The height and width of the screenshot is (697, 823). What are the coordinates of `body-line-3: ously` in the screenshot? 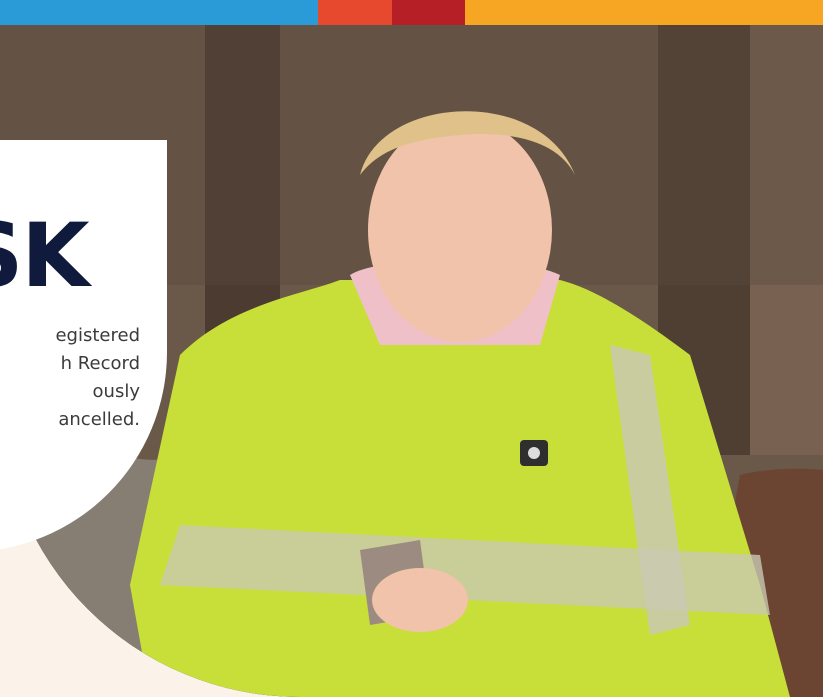 It's located at (116, 391).